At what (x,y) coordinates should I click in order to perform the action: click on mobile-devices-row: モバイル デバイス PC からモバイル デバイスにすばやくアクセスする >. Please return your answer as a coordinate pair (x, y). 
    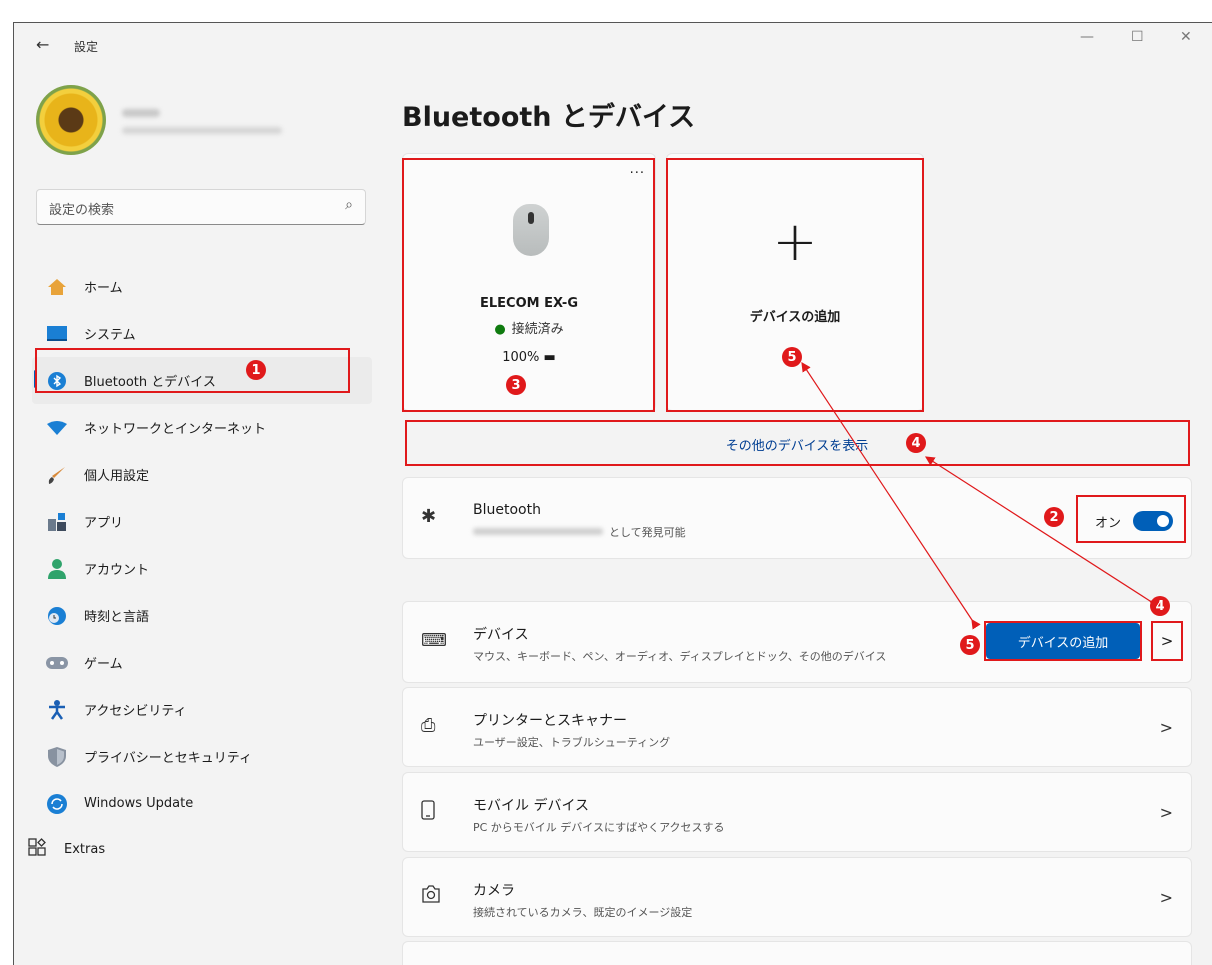
    Looking at the image, I should click on (797, 812).